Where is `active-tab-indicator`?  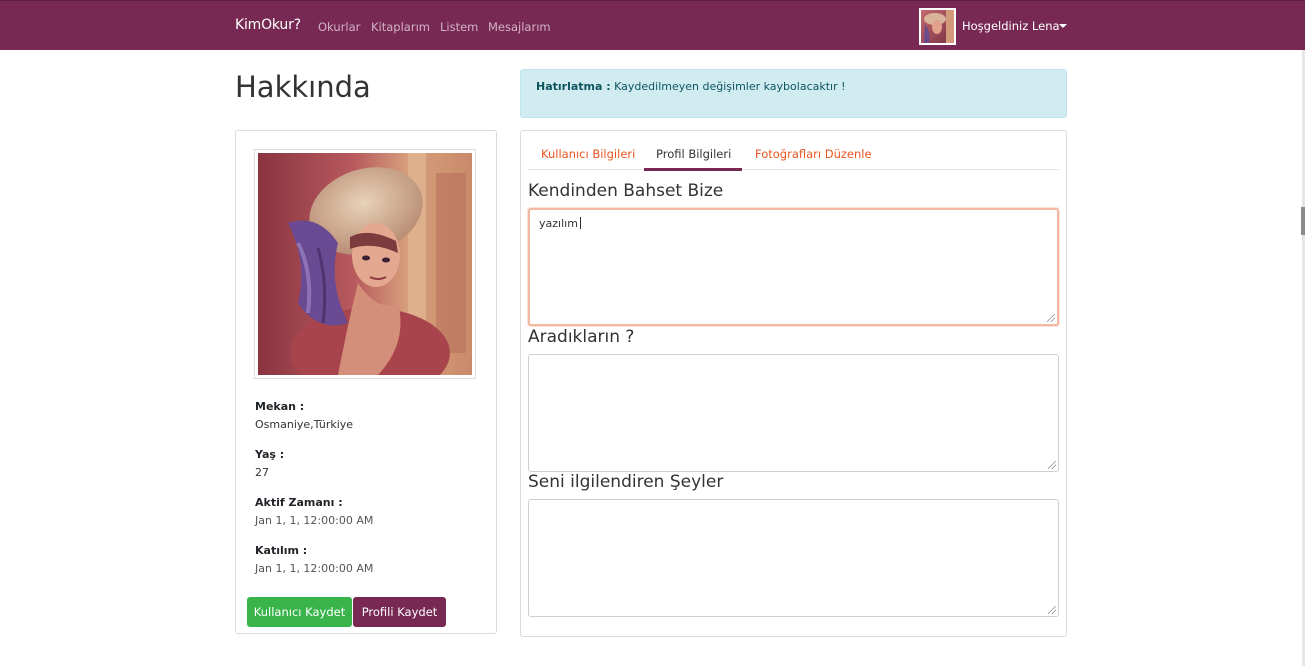
active-tab-indicator is located at coordinates (693, 169).